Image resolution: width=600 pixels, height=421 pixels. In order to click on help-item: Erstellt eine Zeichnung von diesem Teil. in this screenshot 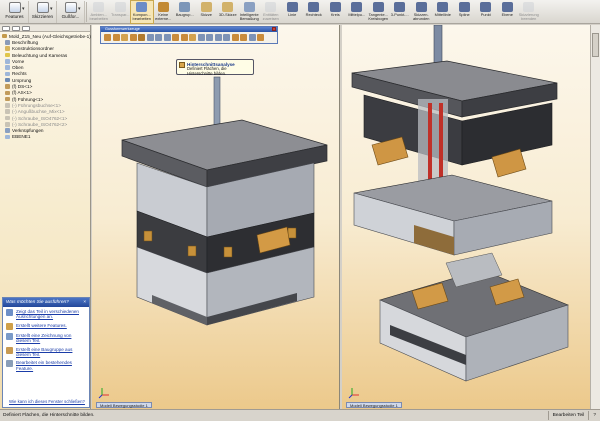, I will do `click(46, 338)`.